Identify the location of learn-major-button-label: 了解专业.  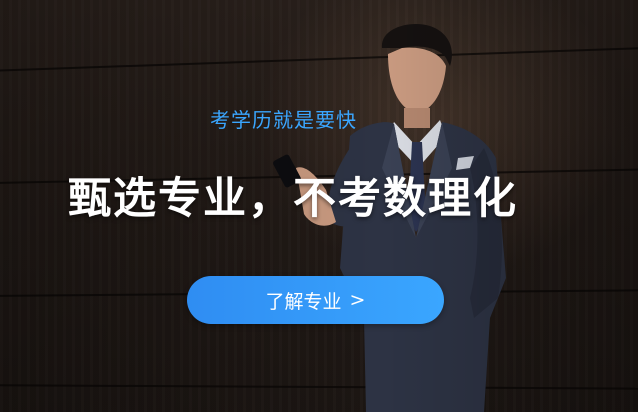
(303, 301).